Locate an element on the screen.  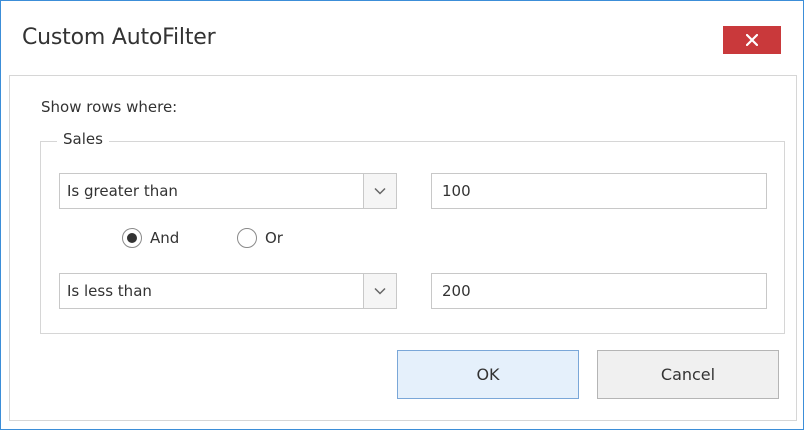
close-button is located at coordinates (752, 40).